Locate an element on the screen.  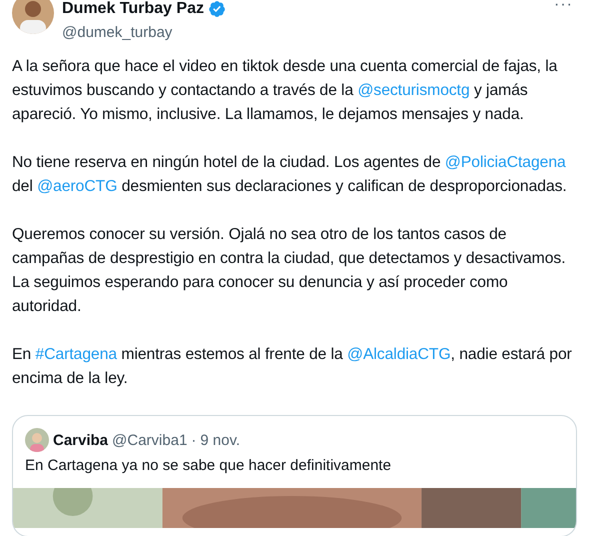
quoted-author-handle: @Carviba1 is located at coordinates (150, 440).